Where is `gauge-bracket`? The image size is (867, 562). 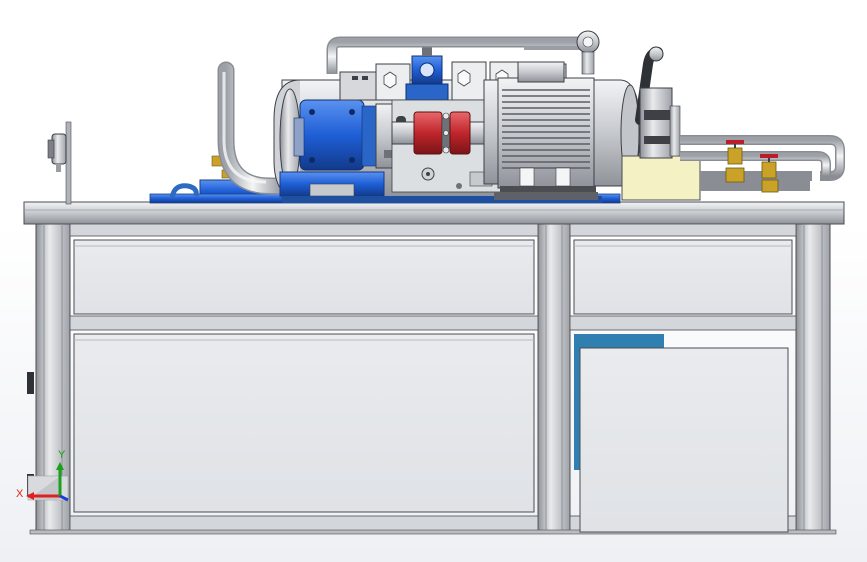 gauge-bracket is located at coordinates (68, 163).